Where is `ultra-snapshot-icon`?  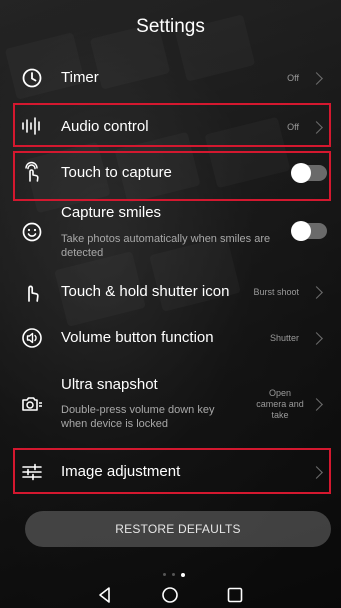
ultra-snapshot-icon is located at coordinates (32, 404).